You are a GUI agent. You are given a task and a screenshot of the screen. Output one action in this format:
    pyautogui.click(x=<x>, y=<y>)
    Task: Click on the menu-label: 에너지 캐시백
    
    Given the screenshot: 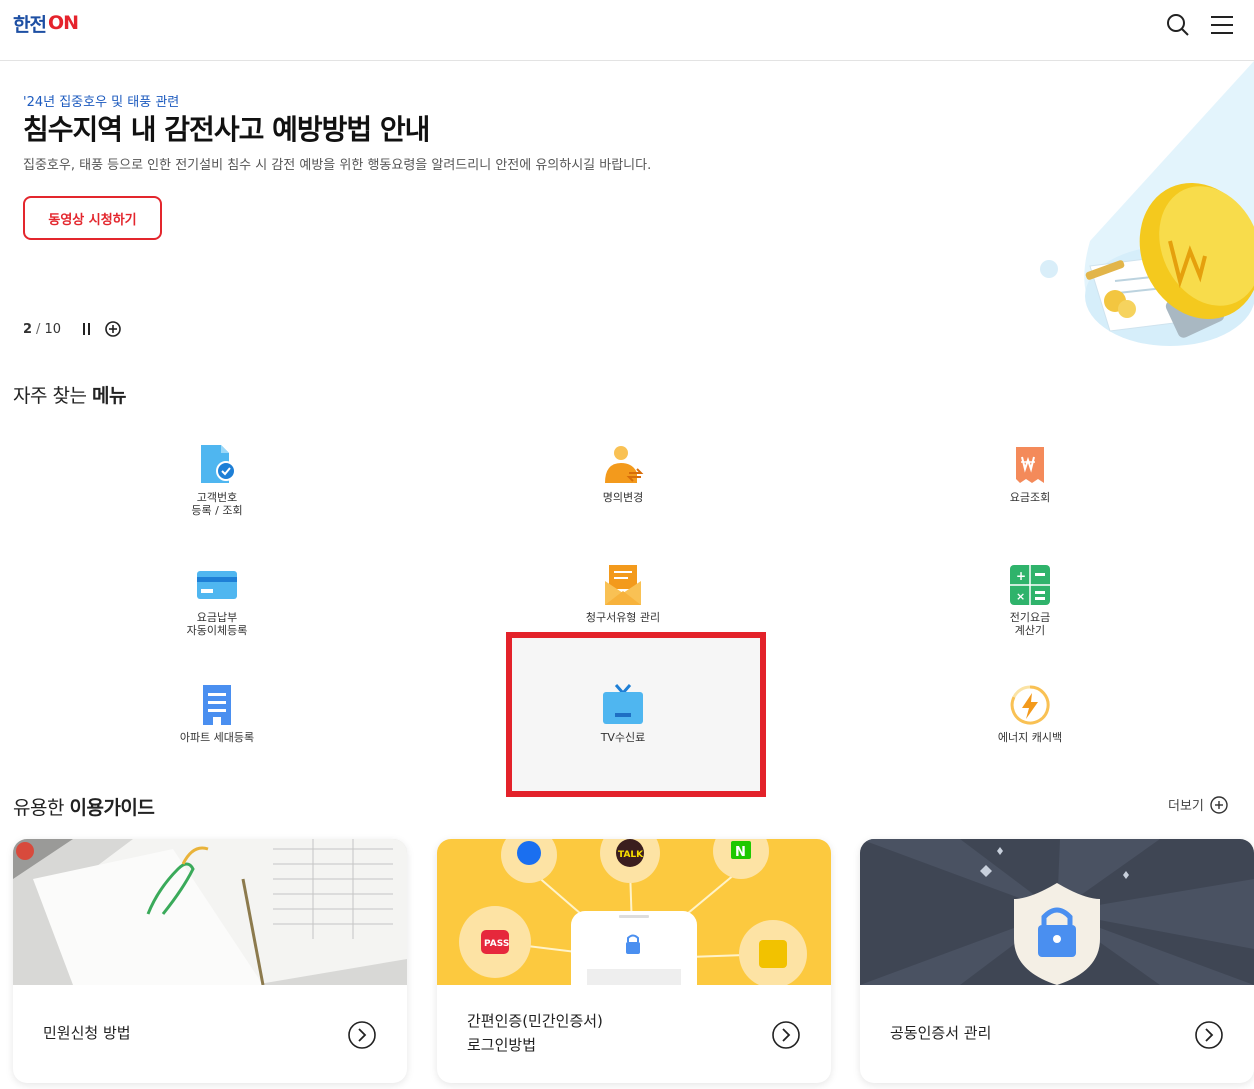 What is the action you would take?
    pyautogui.click(x=1030, y=737)
    